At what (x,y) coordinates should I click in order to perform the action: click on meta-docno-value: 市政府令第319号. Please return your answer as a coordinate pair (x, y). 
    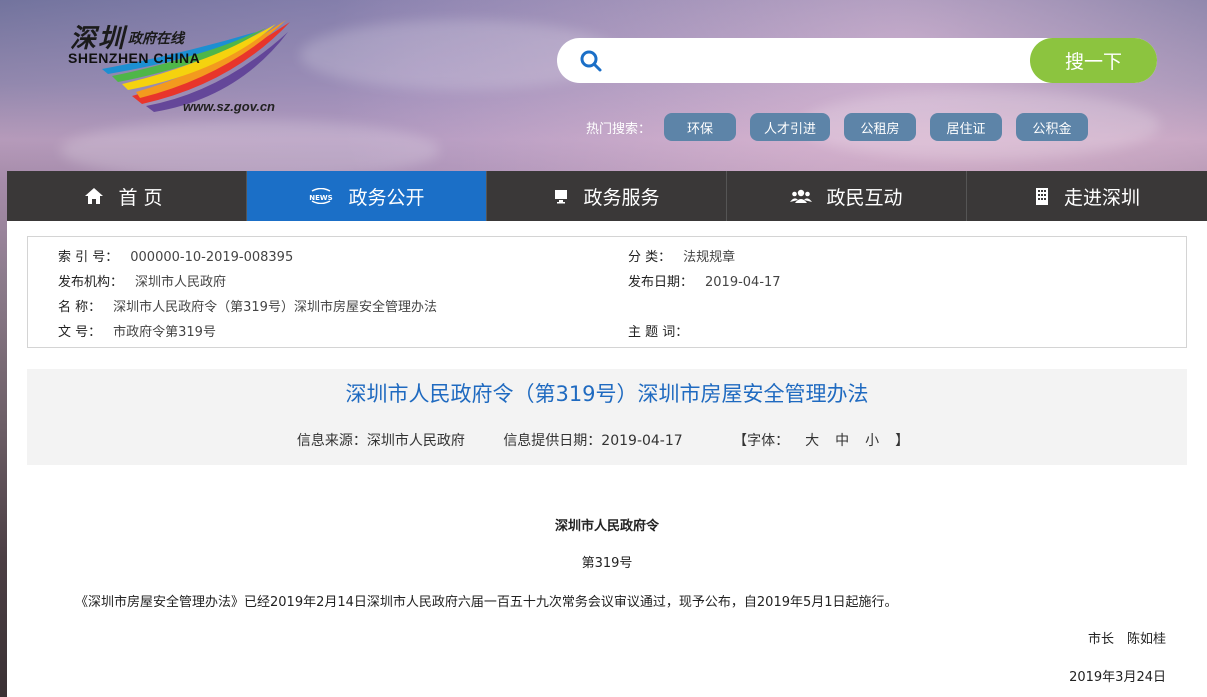
    Looking at the image, I should click on (164, 332).